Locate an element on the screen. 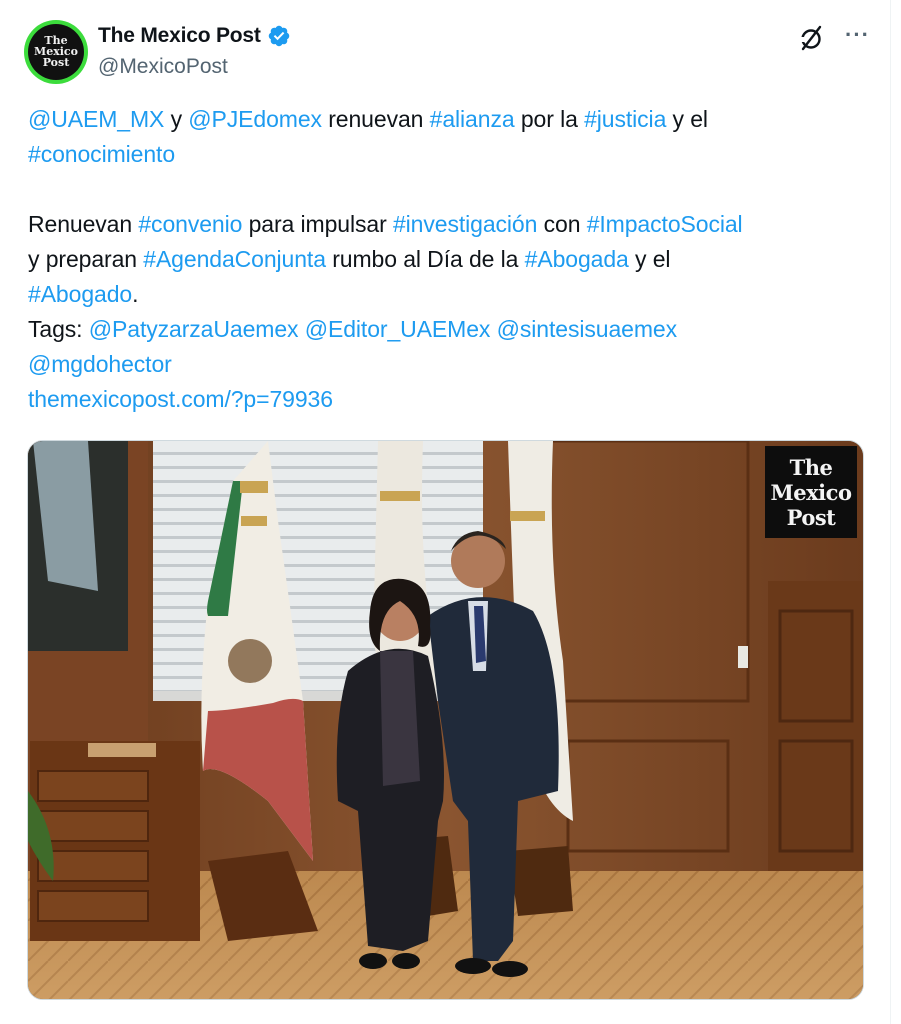 This screenshot has width=901, height=1024. hashtag-link: #justicia is located at coordinates (625, 119).